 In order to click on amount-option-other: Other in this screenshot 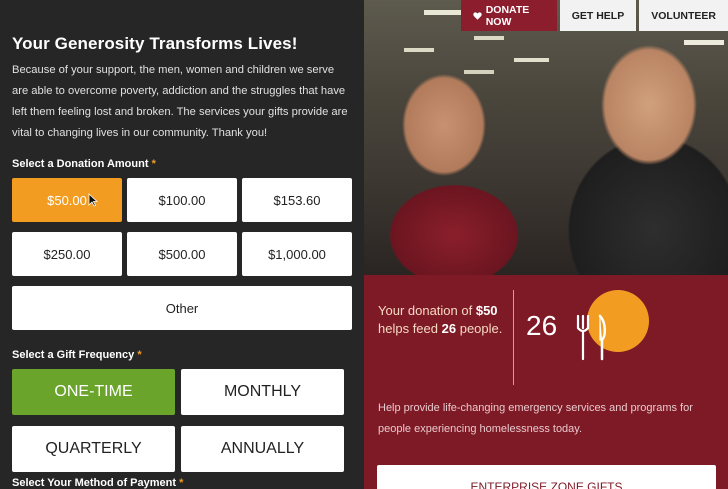, I will do `click(182, 308)`.